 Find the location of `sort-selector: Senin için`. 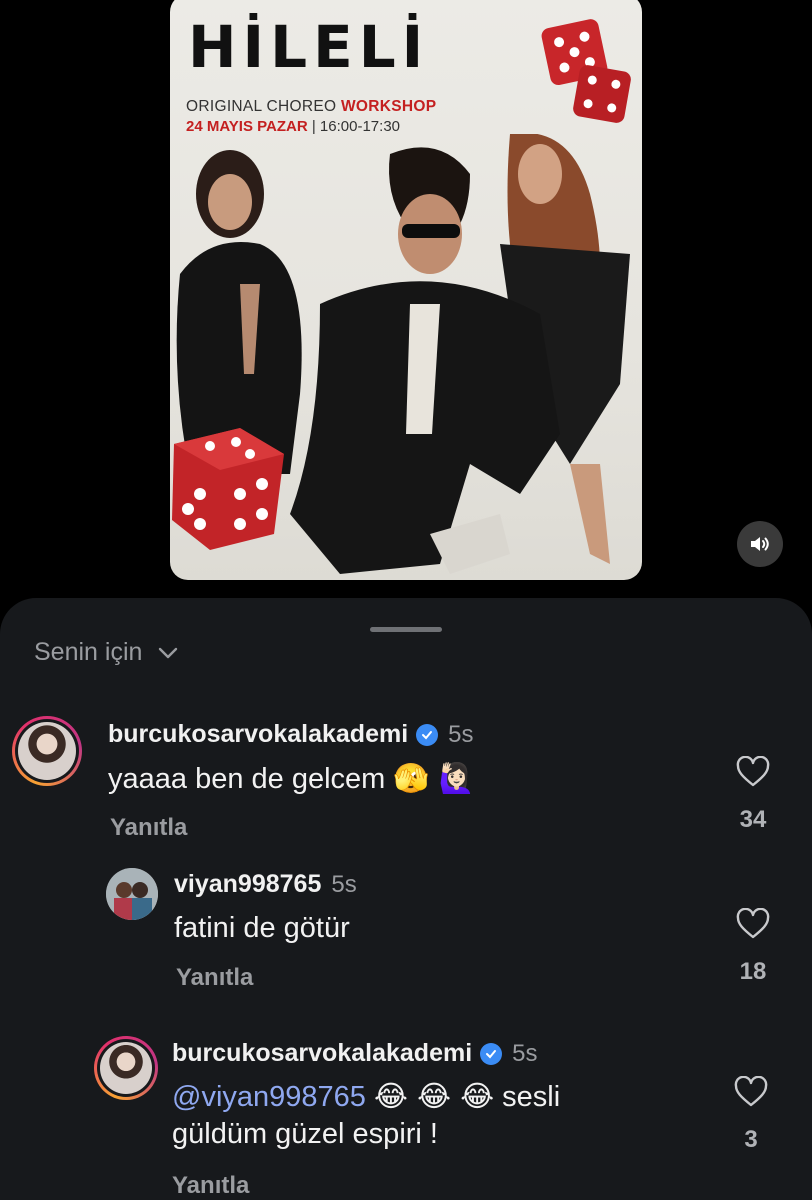

sort-selector: Senin için is located at coordinates (106, 652).